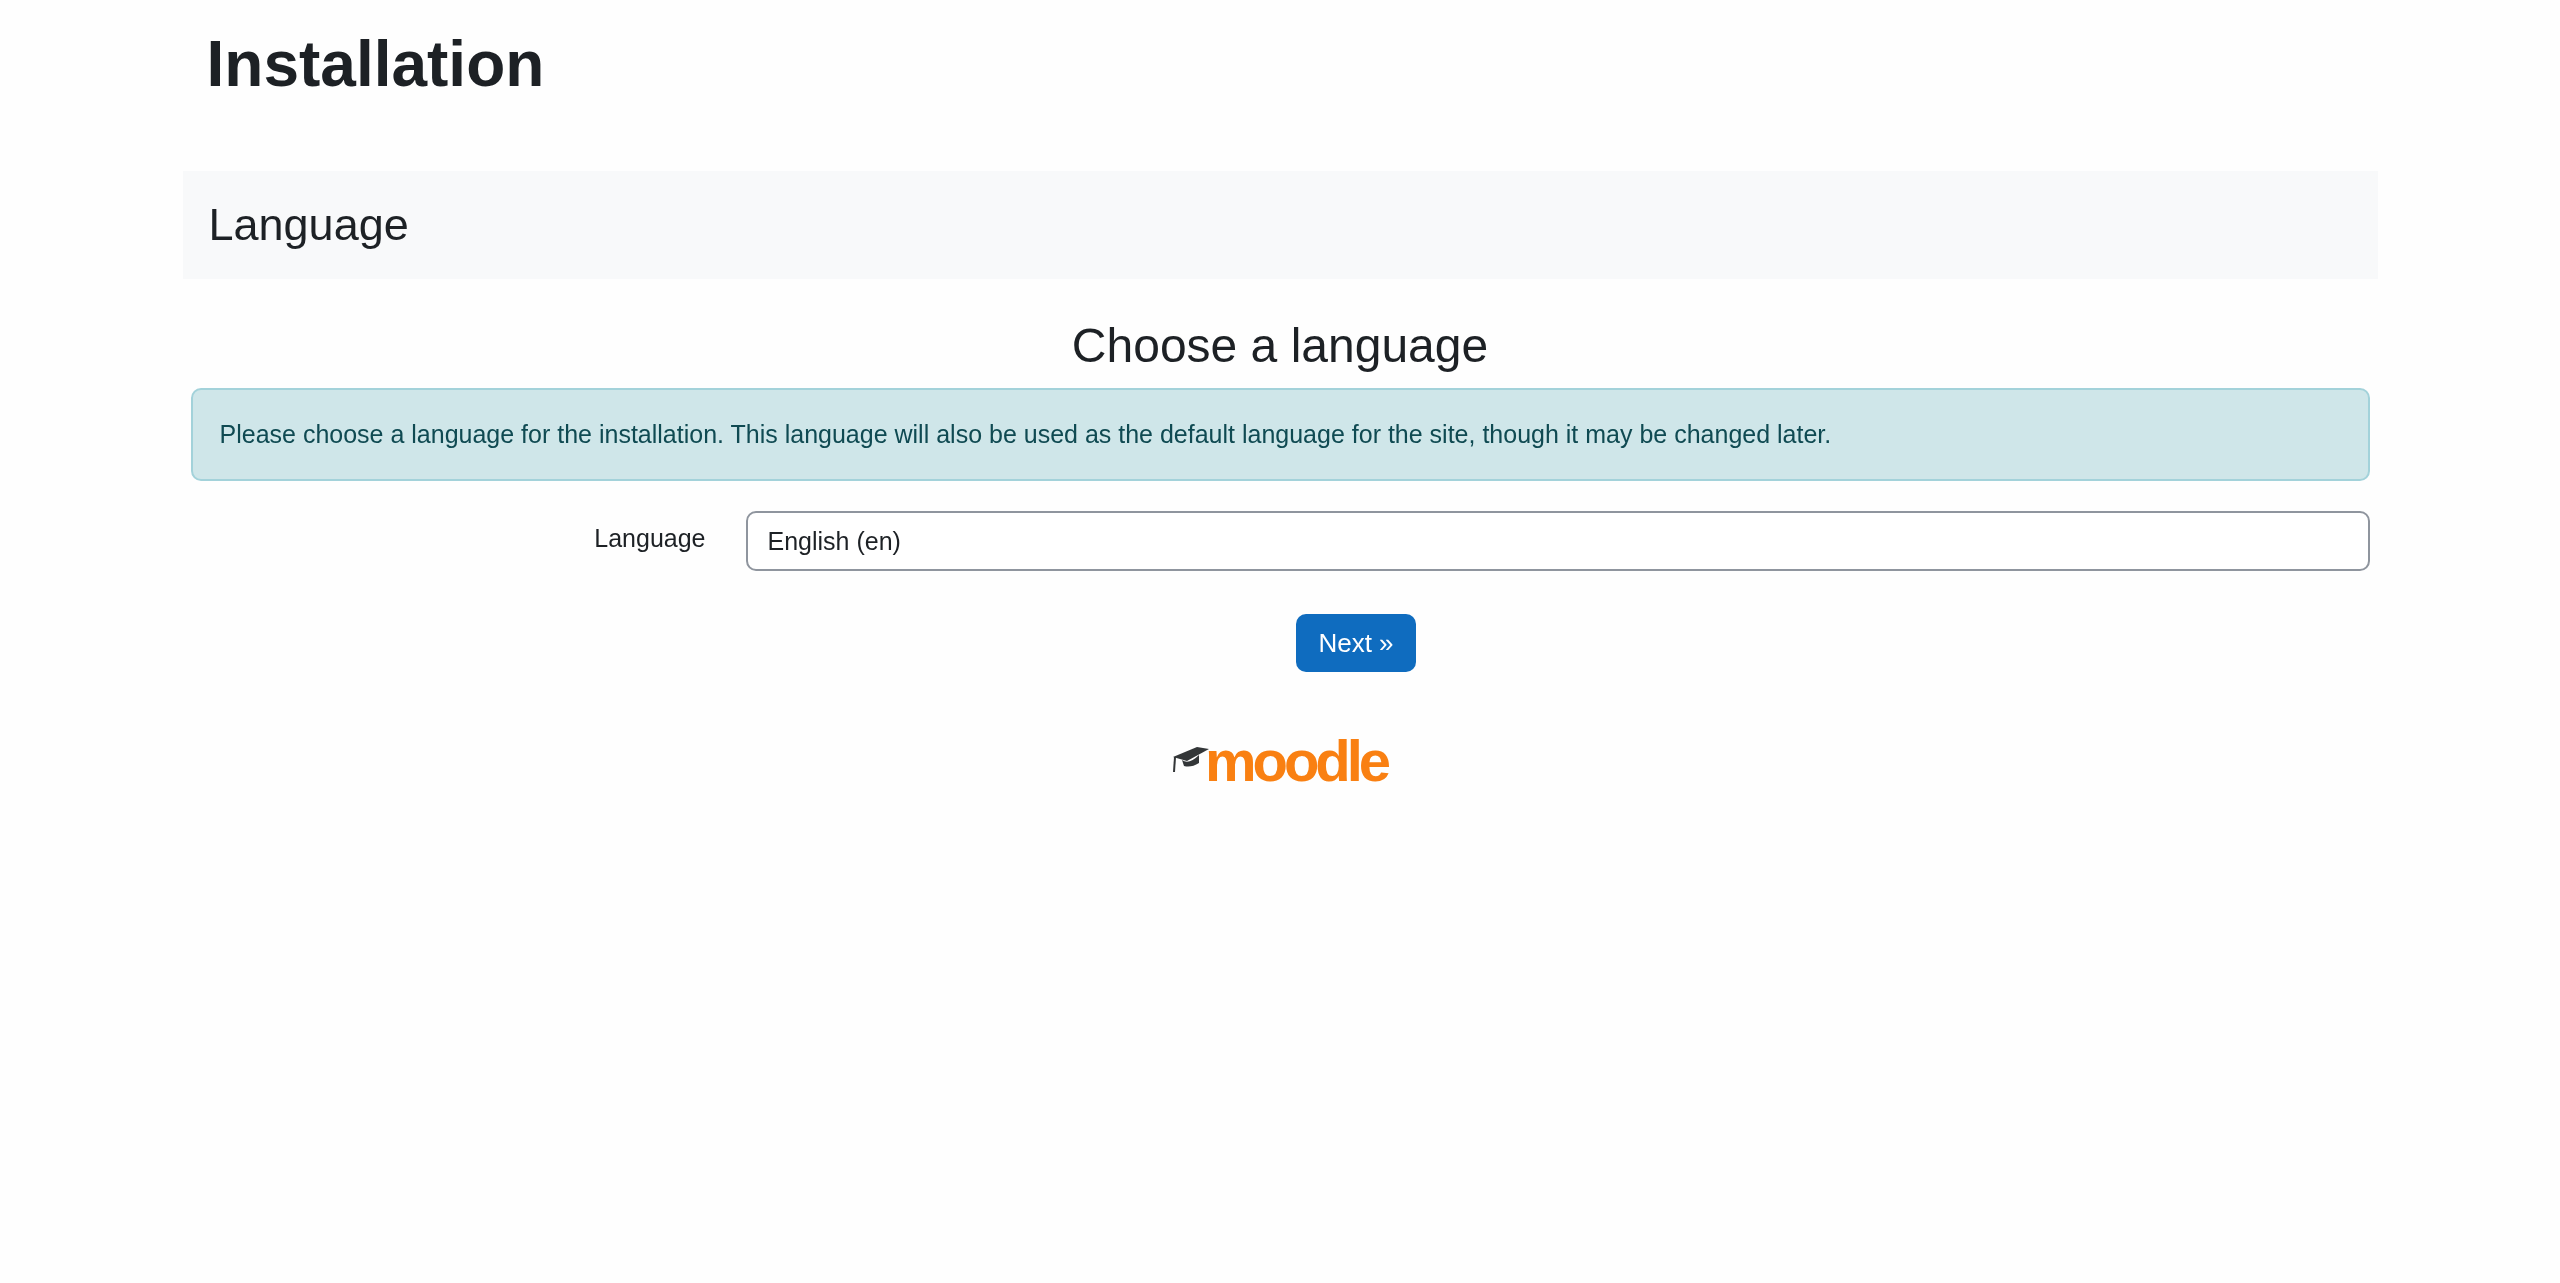 This screenshot has width=2560, height=1283. What do you see at coordinates (1296, 761) in the screenshot?
I see `logo-wordmark: moodle` at bounding box center [1296, 761].